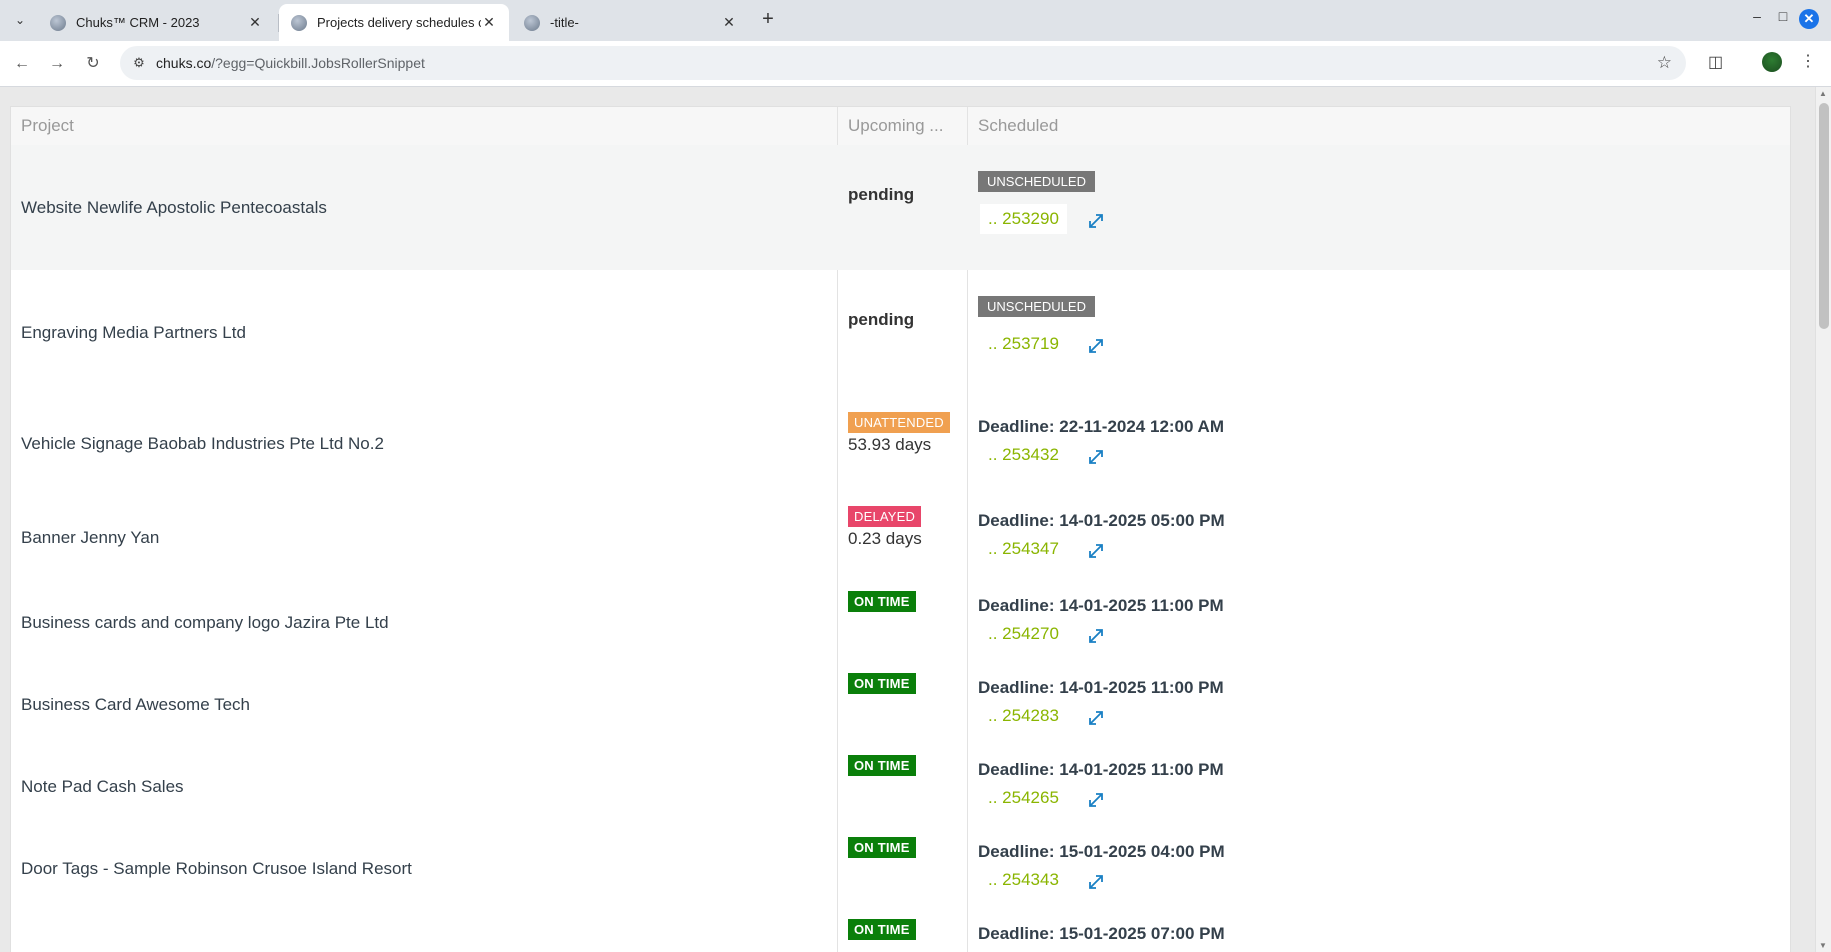  Describe the element at coordinates (22, 64) in the screenshot. I see `back-icon: ←` at that location.